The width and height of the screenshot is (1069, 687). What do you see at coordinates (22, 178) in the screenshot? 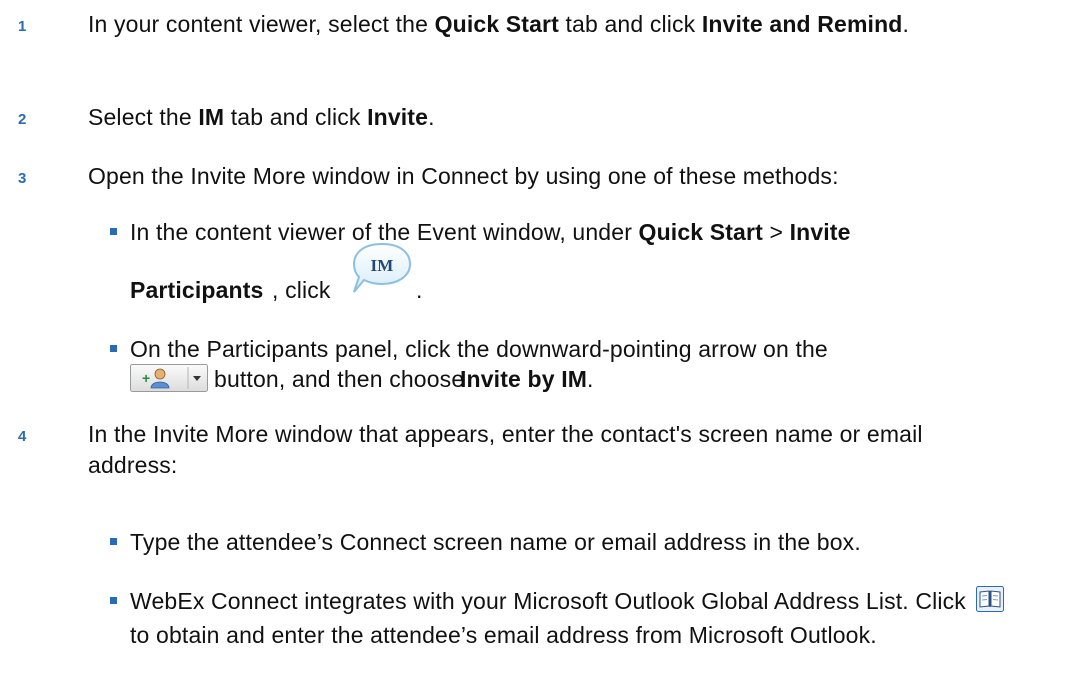
I see `step-number: 3` at bounding box center [22, 178].